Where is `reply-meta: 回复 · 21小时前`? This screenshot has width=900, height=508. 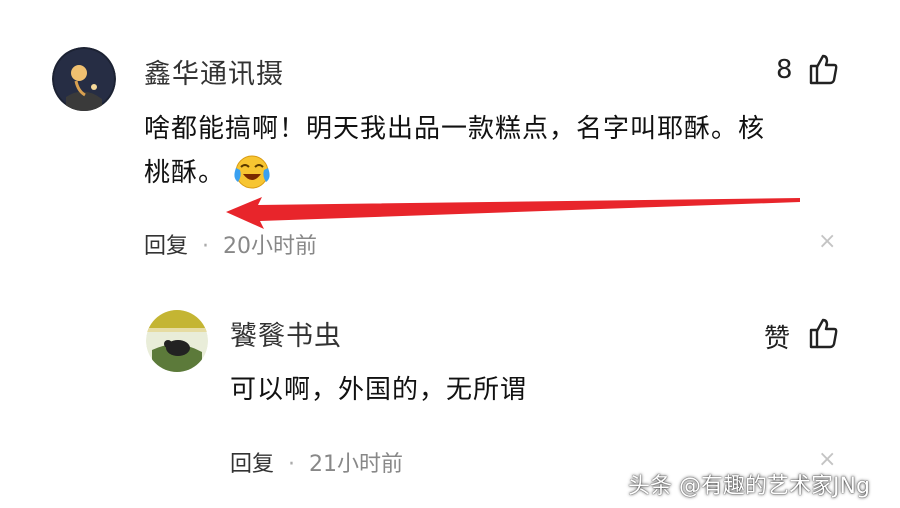
reply-meta: 回复 · 21小时前 is located at coordinates (316, 462).